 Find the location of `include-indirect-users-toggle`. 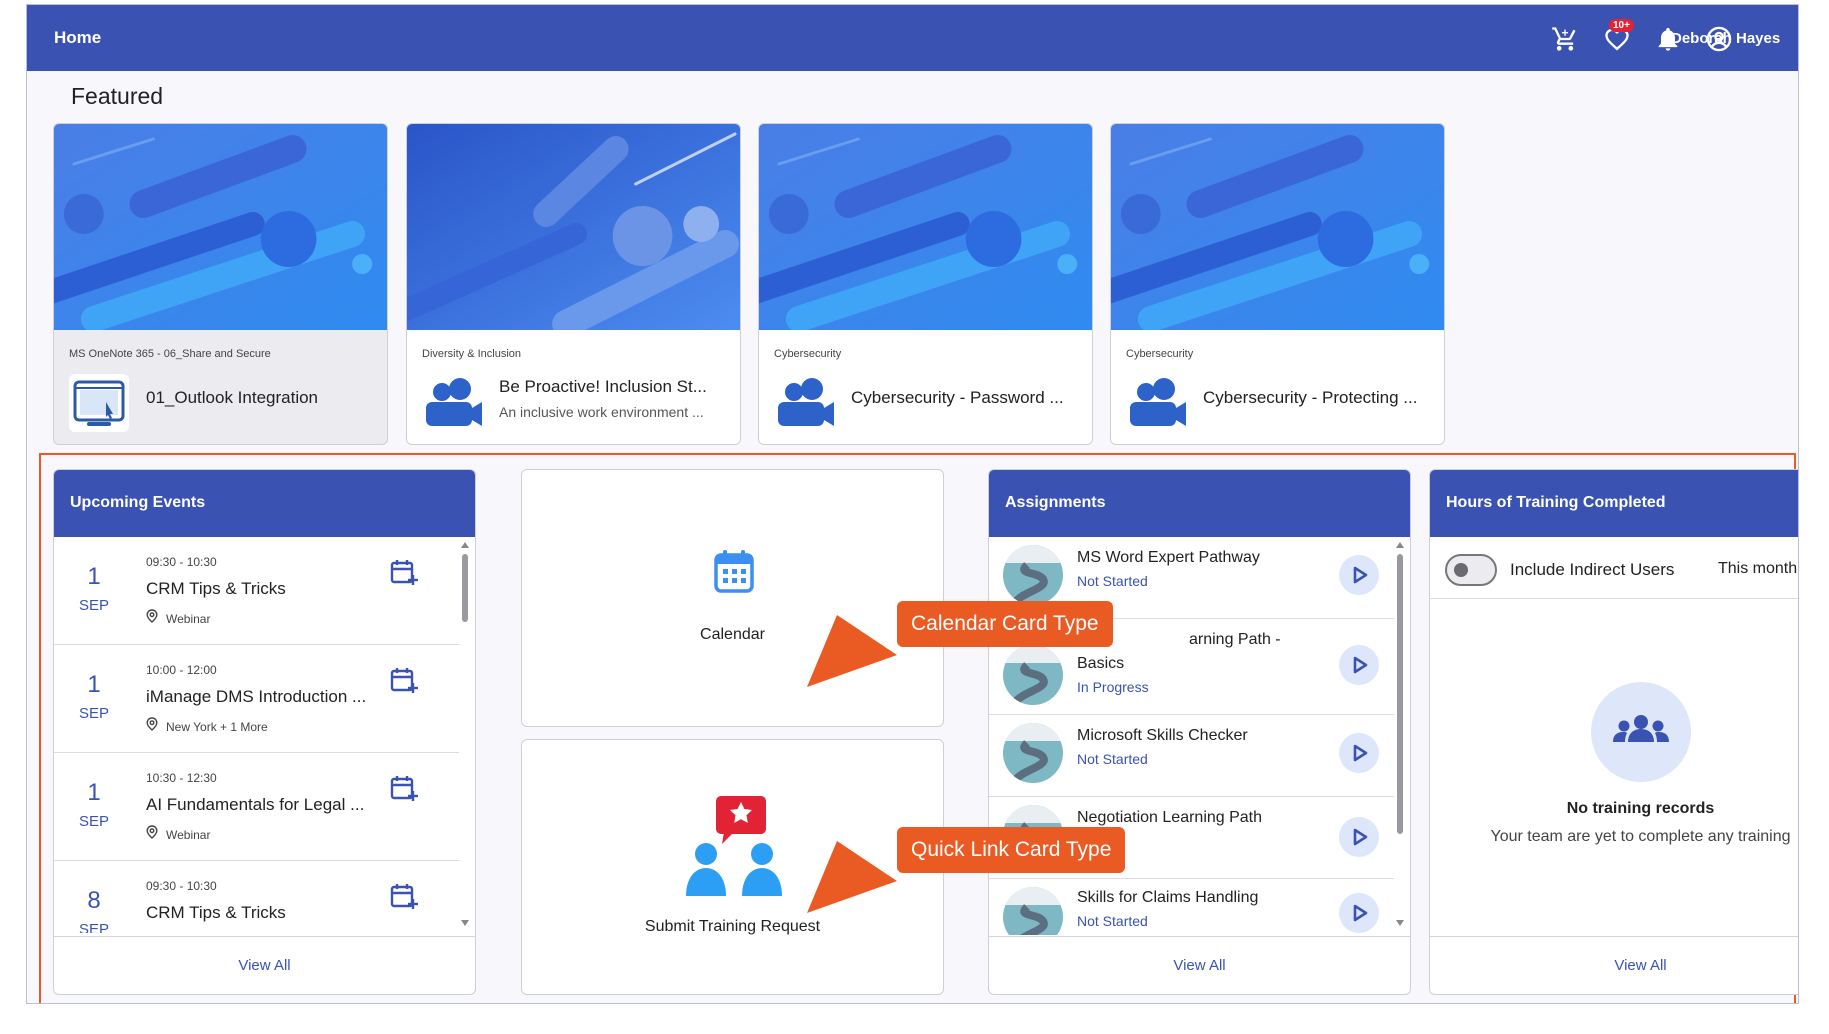

include-indirect-users-toggle is located at coordinates (1471, 570).